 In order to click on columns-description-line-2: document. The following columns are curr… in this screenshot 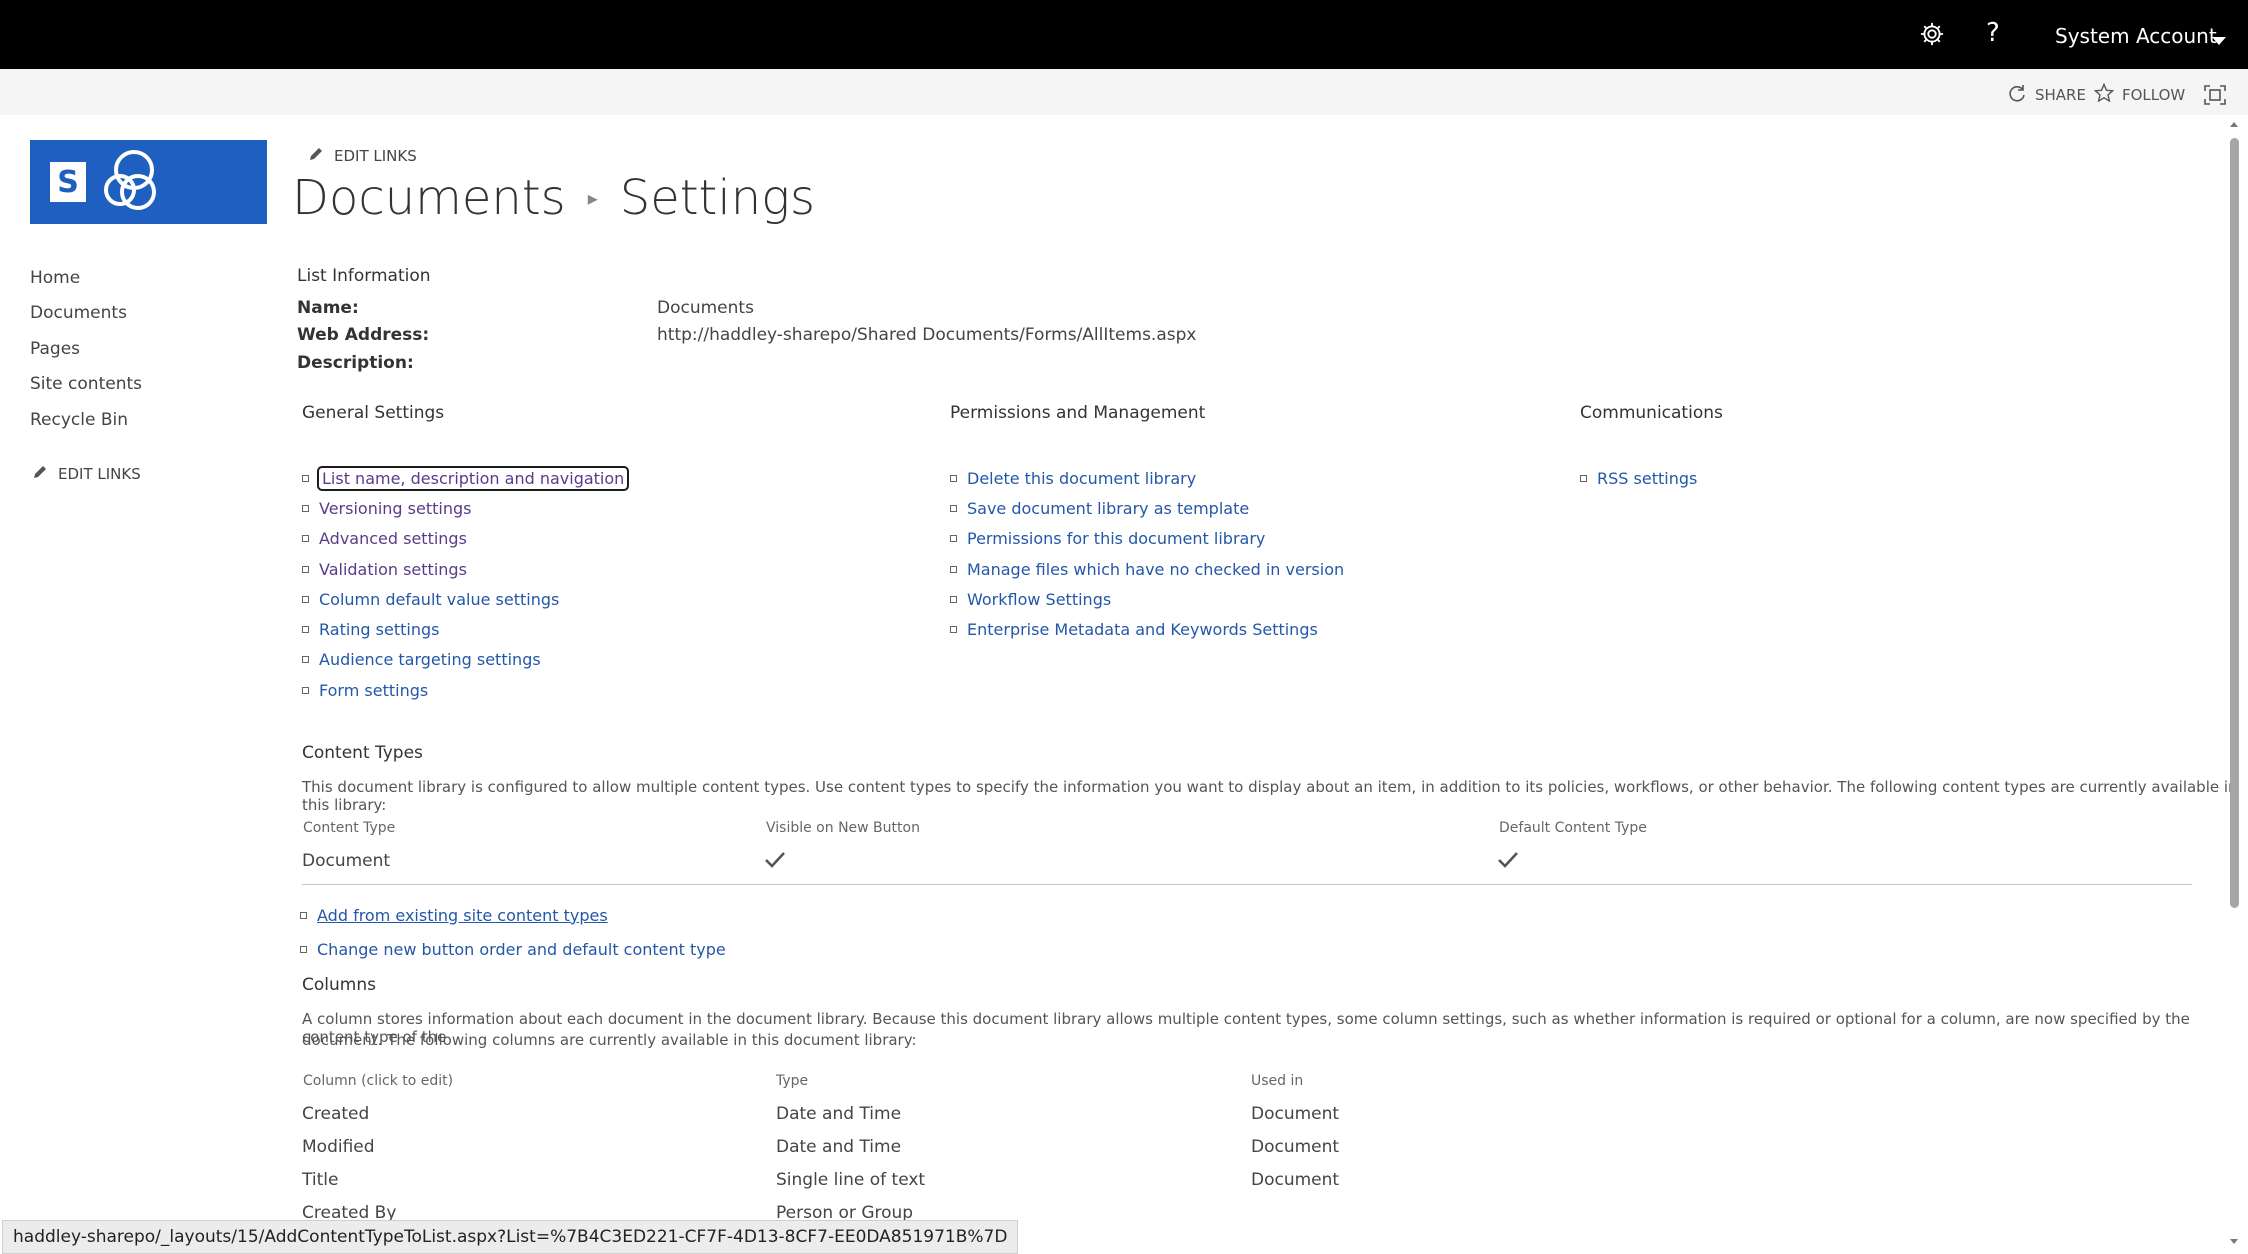, I will do `click(609, 1040)`.